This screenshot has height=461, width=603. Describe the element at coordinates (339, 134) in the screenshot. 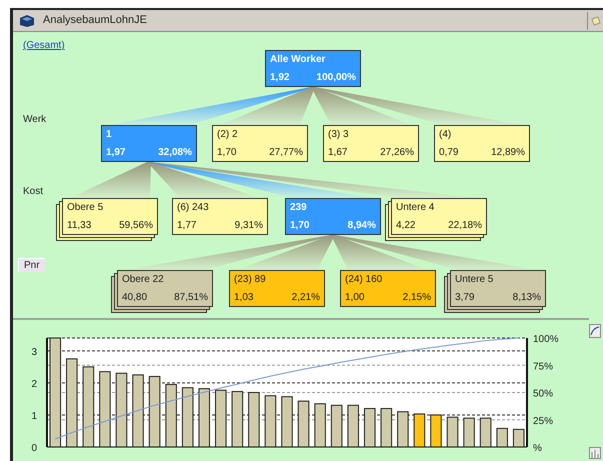

I see `node-title: (3) 3` at that location.